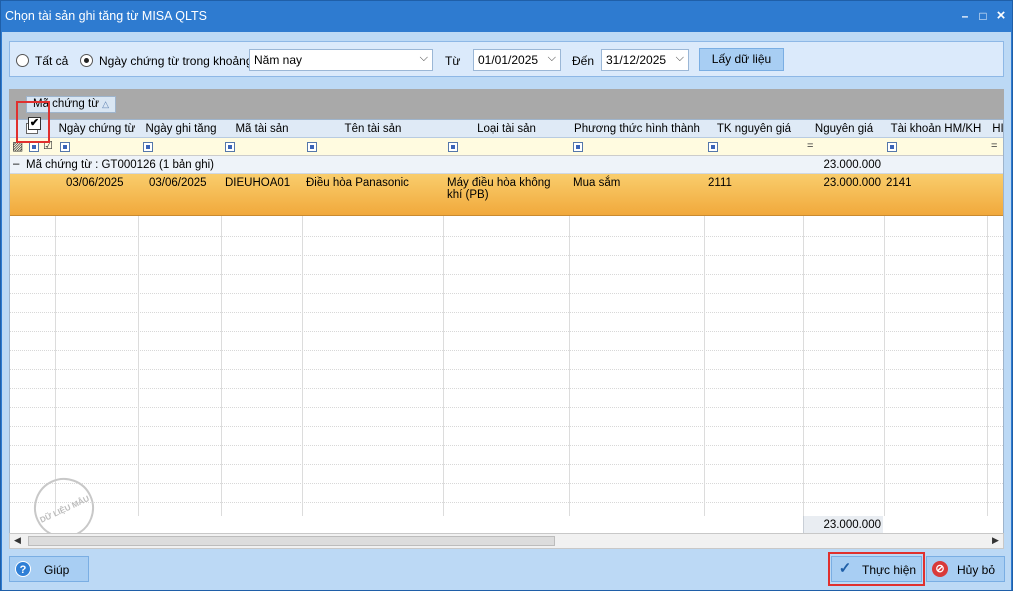 This screenshot has width=1013, height=591. Describe the element at coordinates (106, 104) in the screenshot. I see `sort-asc-icon: △` at that location.